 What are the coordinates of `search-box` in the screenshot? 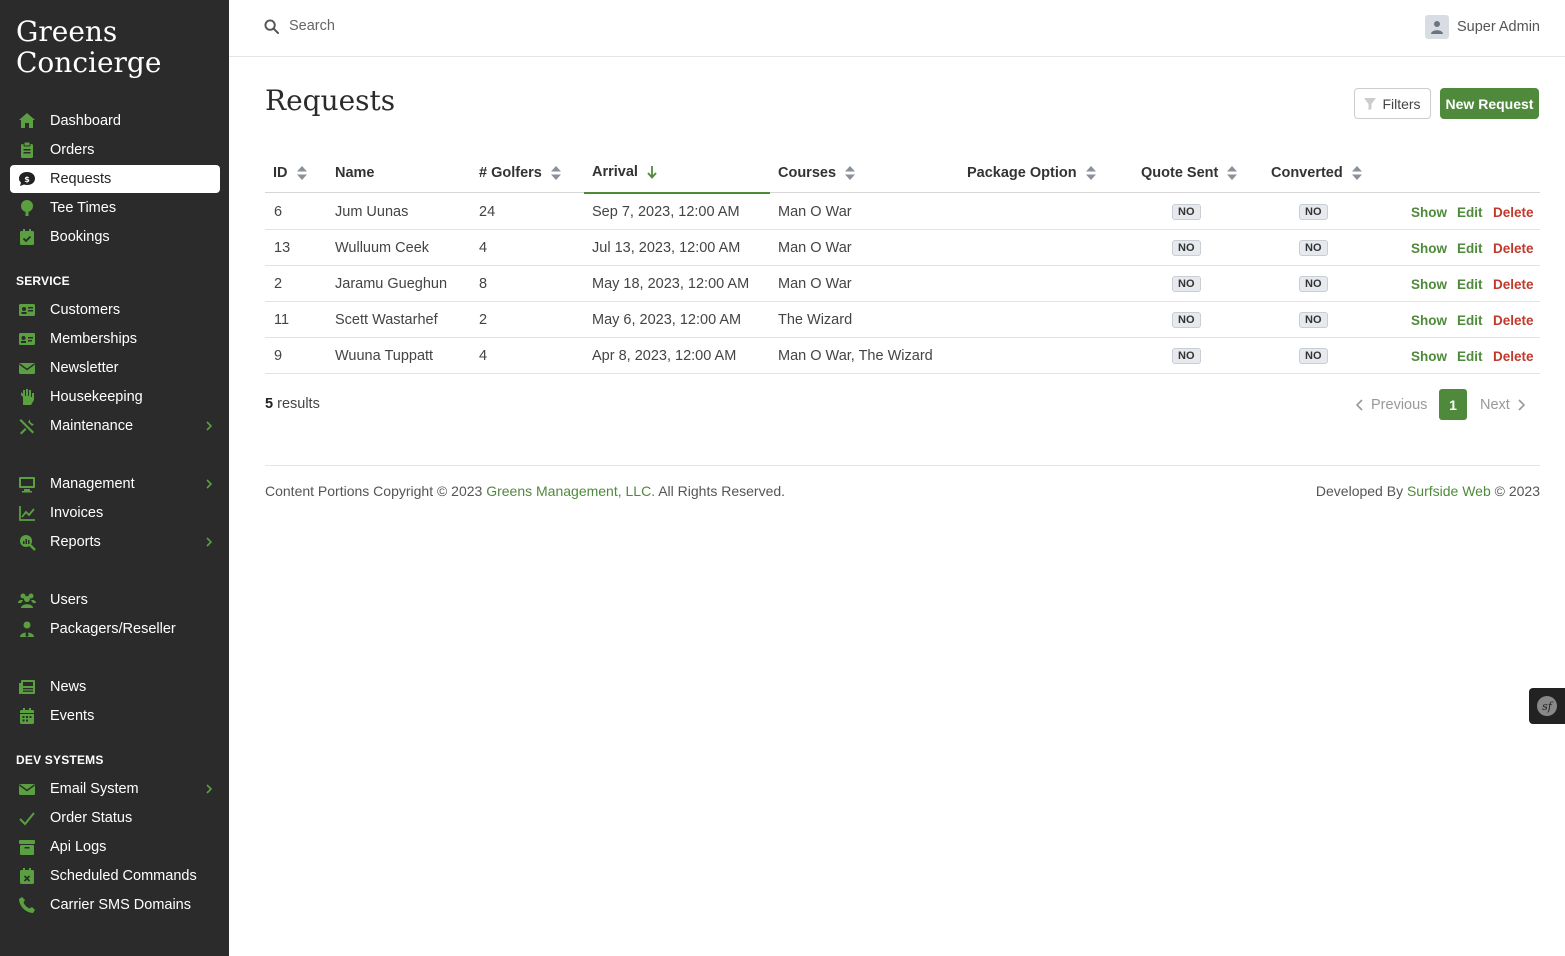 It's located at (426, 26).